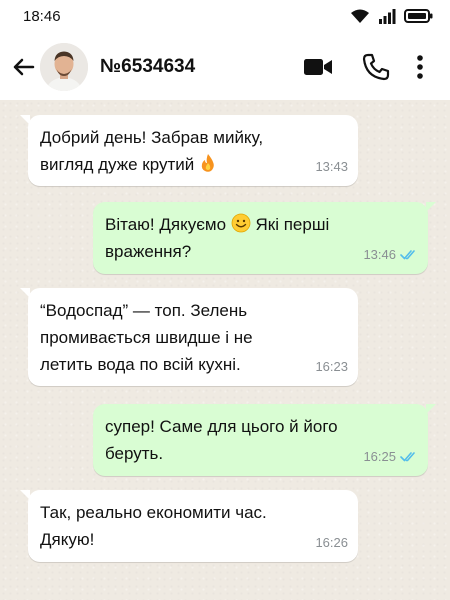  I want to click on avatar-image, so click(64, 67).